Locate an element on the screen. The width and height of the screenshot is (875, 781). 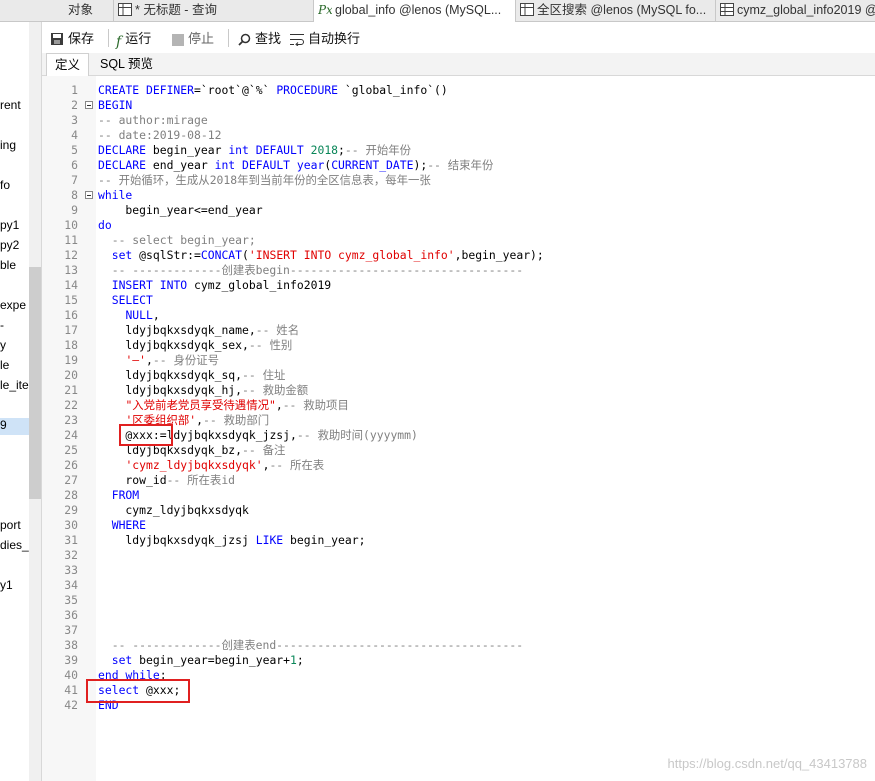
line-number: 7 is located at coordinates (74, 180).